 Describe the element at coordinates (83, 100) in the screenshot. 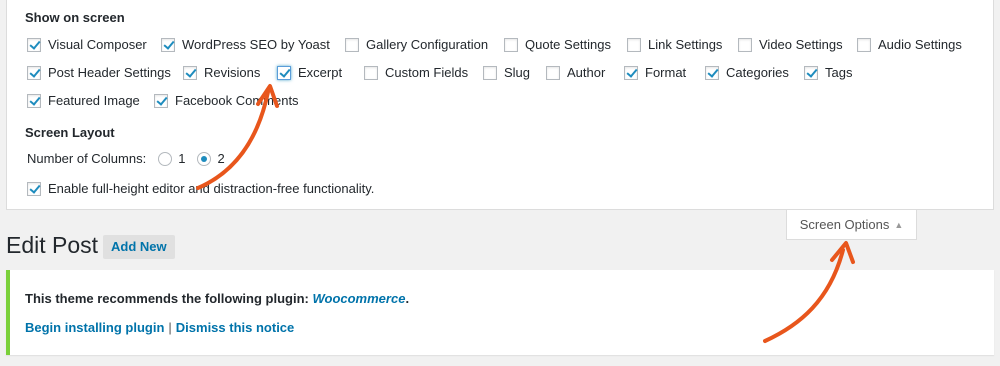

I see `checkbox-featured-image: Featured Image` at that location.